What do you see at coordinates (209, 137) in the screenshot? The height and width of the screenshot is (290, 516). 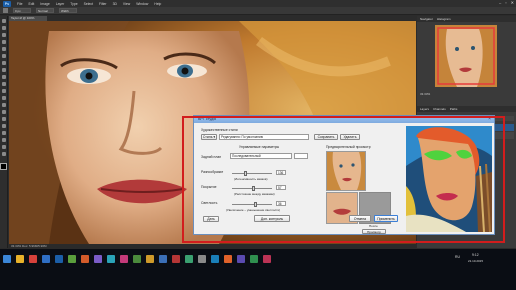 I see `preset-dropdown-button: Стиль ▾` at bounding box center [209, 137].